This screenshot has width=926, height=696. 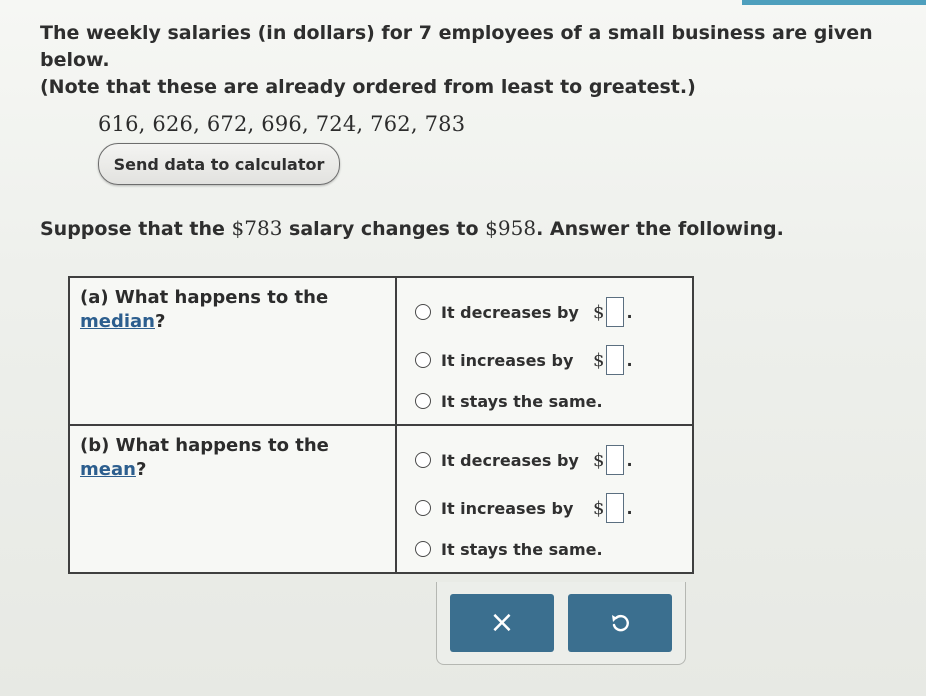 I want to click on question-b-suffix: ?, so click(x=141, y=469).